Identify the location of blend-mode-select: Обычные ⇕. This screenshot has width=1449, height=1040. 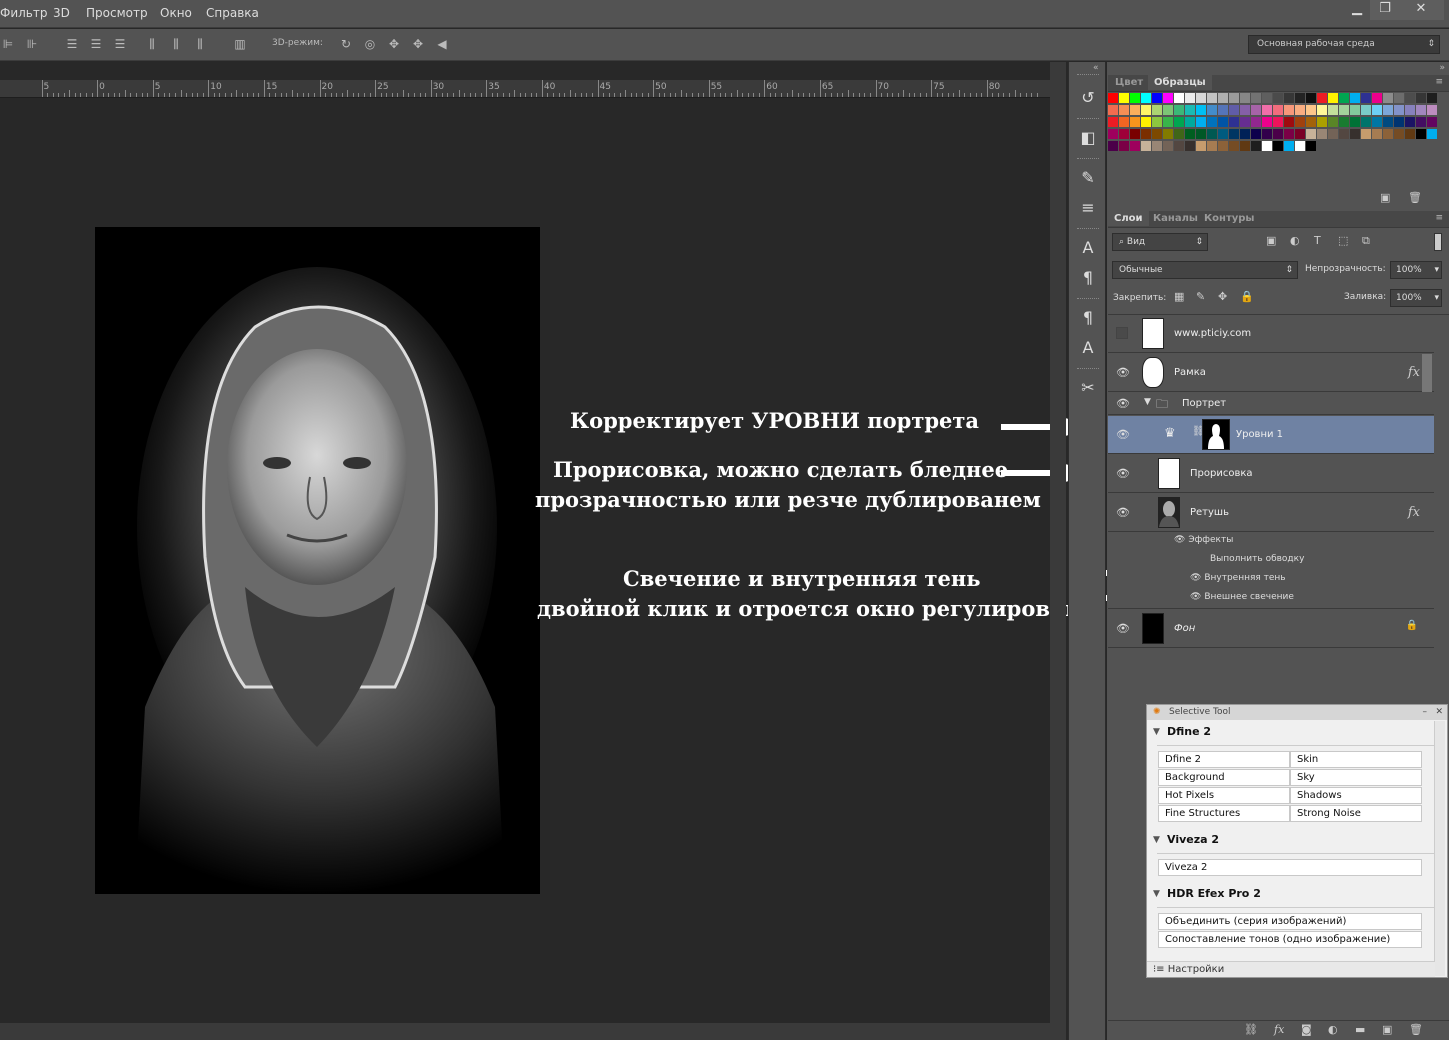
(1205, 270).